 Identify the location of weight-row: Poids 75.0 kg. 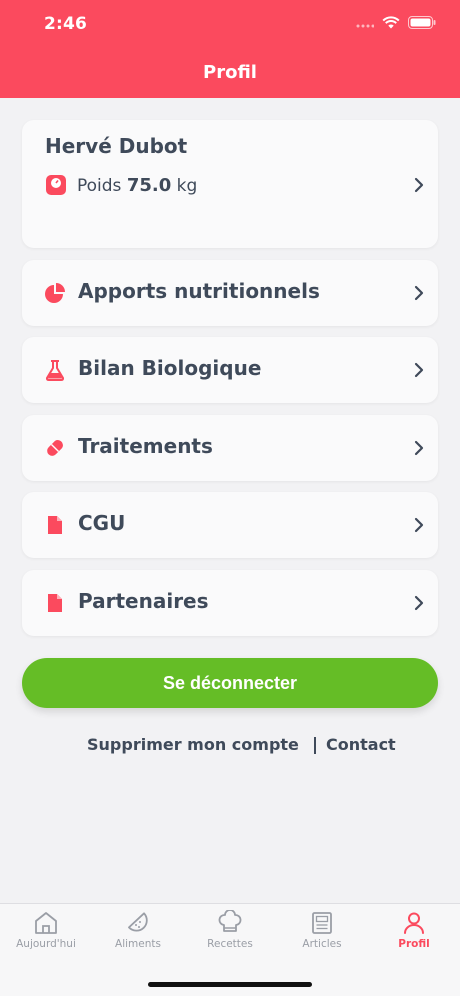
(121, 185).